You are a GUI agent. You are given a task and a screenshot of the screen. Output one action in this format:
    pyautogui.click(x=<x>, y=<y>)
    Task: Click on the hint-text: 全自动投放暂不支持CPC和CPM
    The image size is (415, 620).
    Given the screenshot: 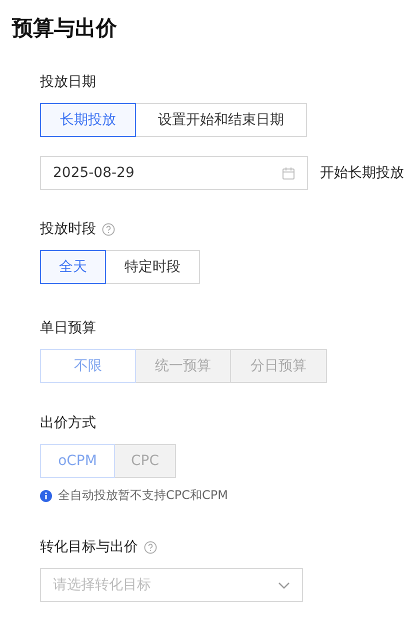 What is the action you would take?
    pyautogui.click(x=143, y=495)
    